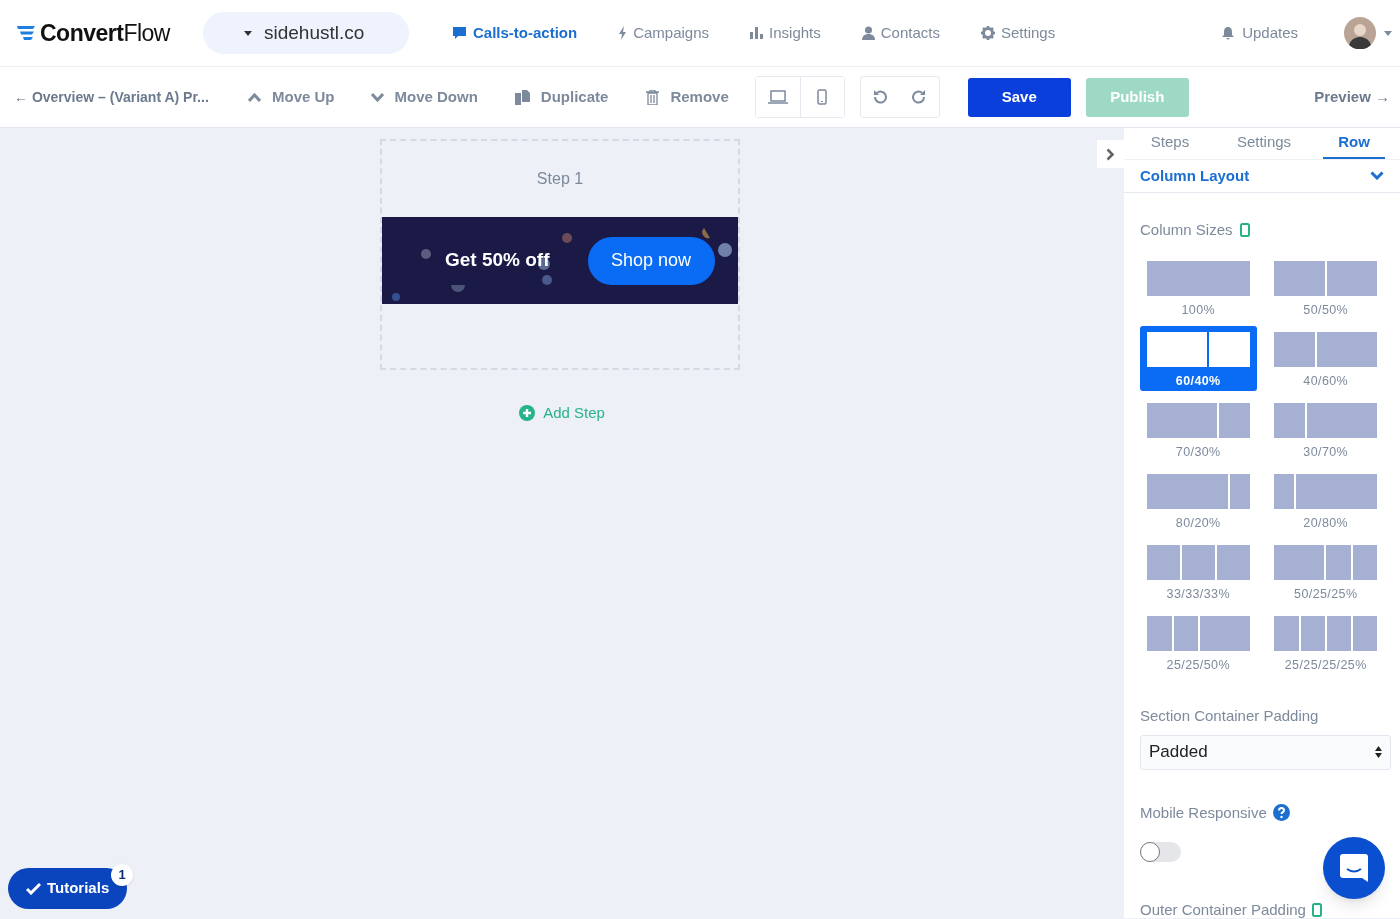 Image resolution: width=1400 pixels, height=919 pixels. What do you see at coordinates (1281, 813) in the screenshot?
I see `help-icon` at bounding box center [1281, 813].